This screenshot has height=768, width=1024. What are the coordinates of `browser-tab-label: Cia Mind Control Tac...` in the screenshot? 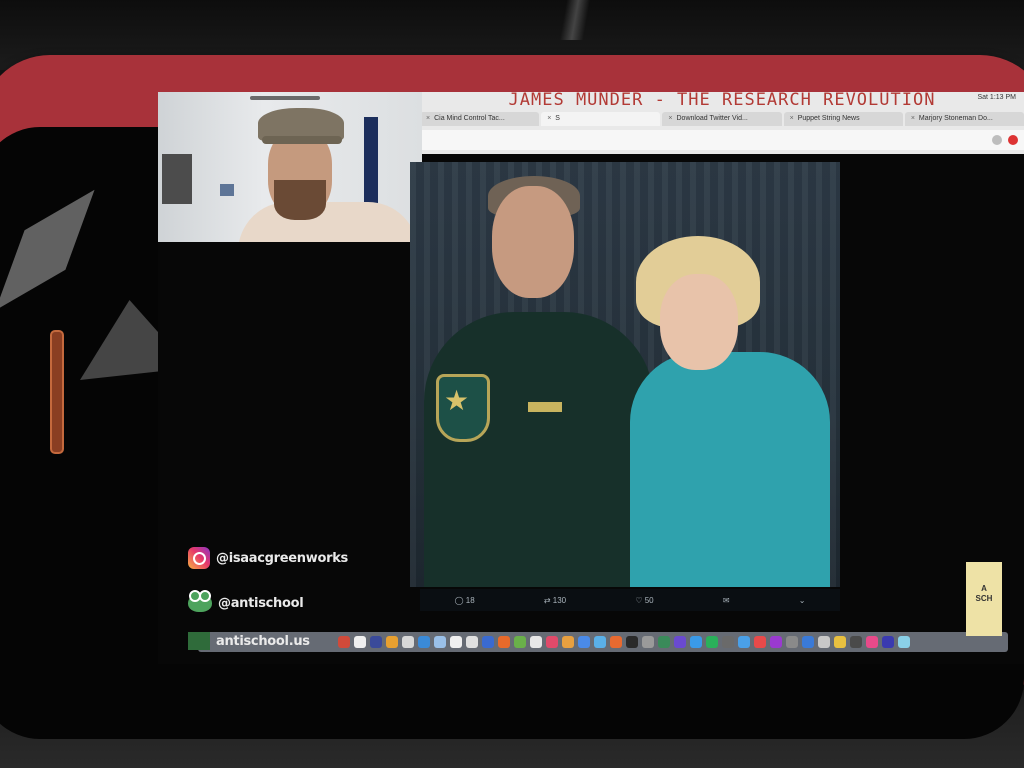 It's located at (469, 118).